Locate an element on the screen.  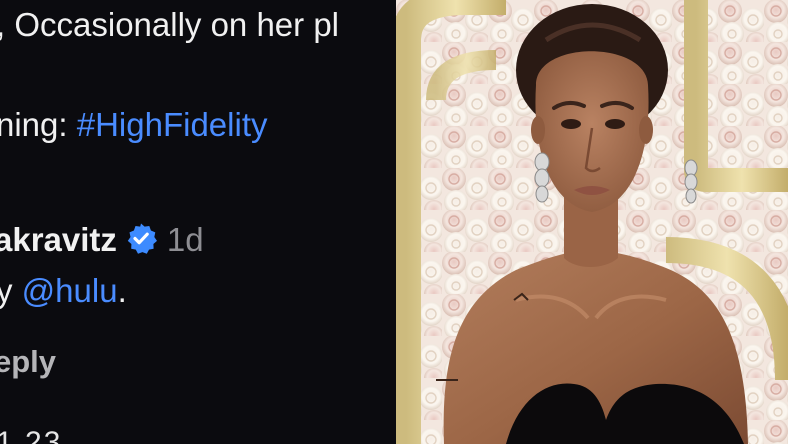
reply-button: eply is located at coordinates (28, 362).